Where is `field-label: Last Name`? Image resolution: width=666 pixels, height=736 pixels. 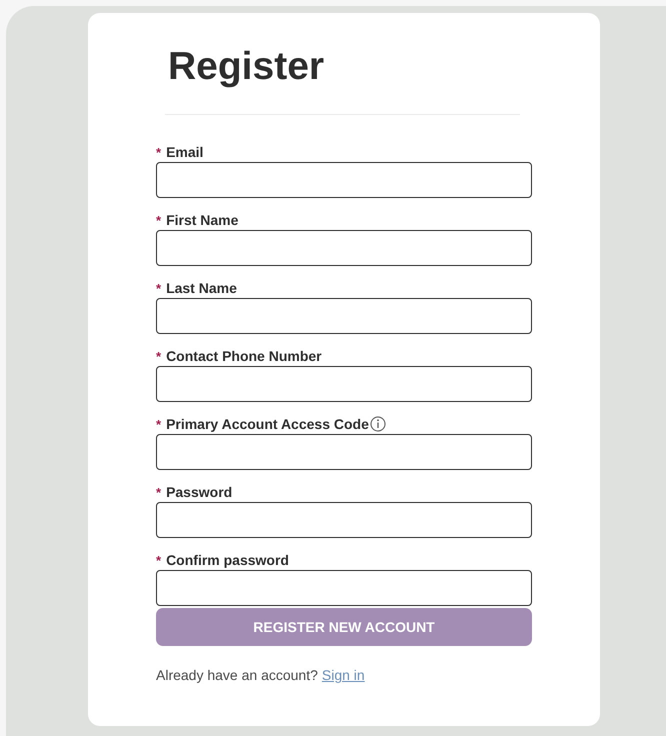
field-label: Last Name is located at coordinates (201, 288).